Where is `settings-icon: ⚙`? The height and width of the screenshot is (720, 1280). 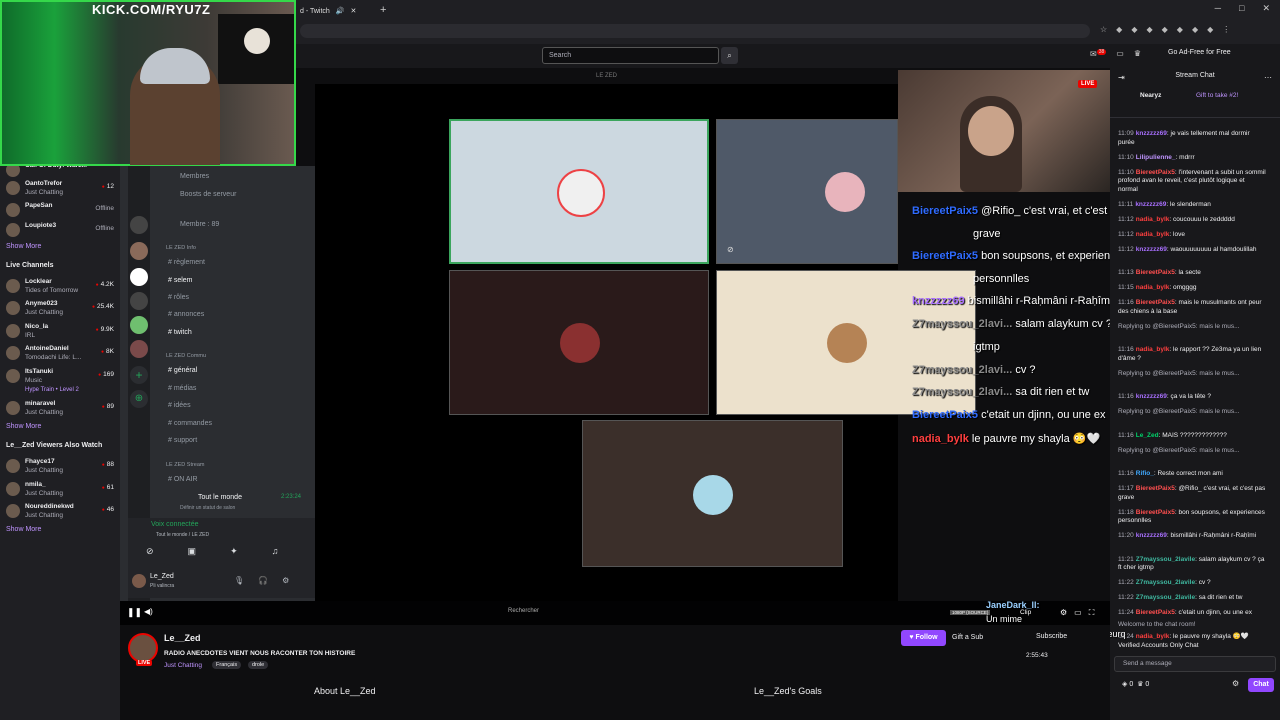
settings-icon: ⚙ is located at coordinates (1063, 613).